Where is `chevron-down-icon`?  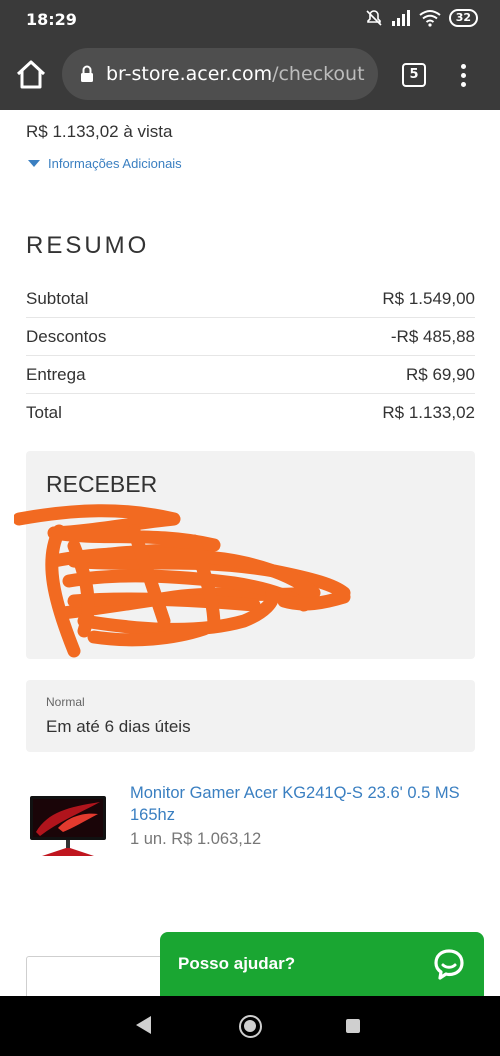
chevron-down-icon is located at coordinates (34, 163).